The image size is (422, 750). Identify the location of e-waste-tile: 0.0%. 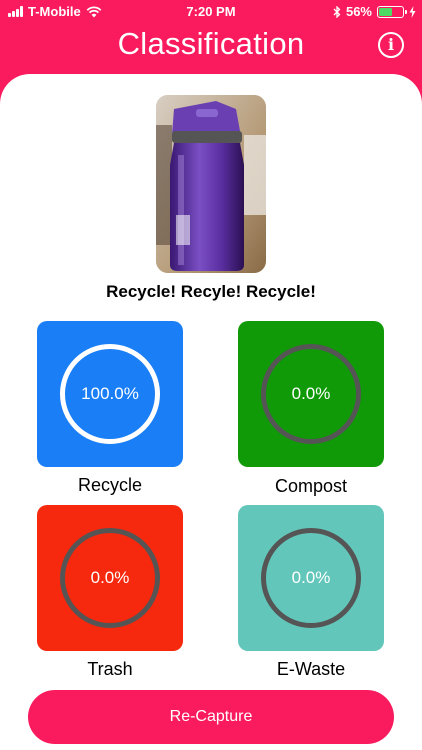
(311, 578).